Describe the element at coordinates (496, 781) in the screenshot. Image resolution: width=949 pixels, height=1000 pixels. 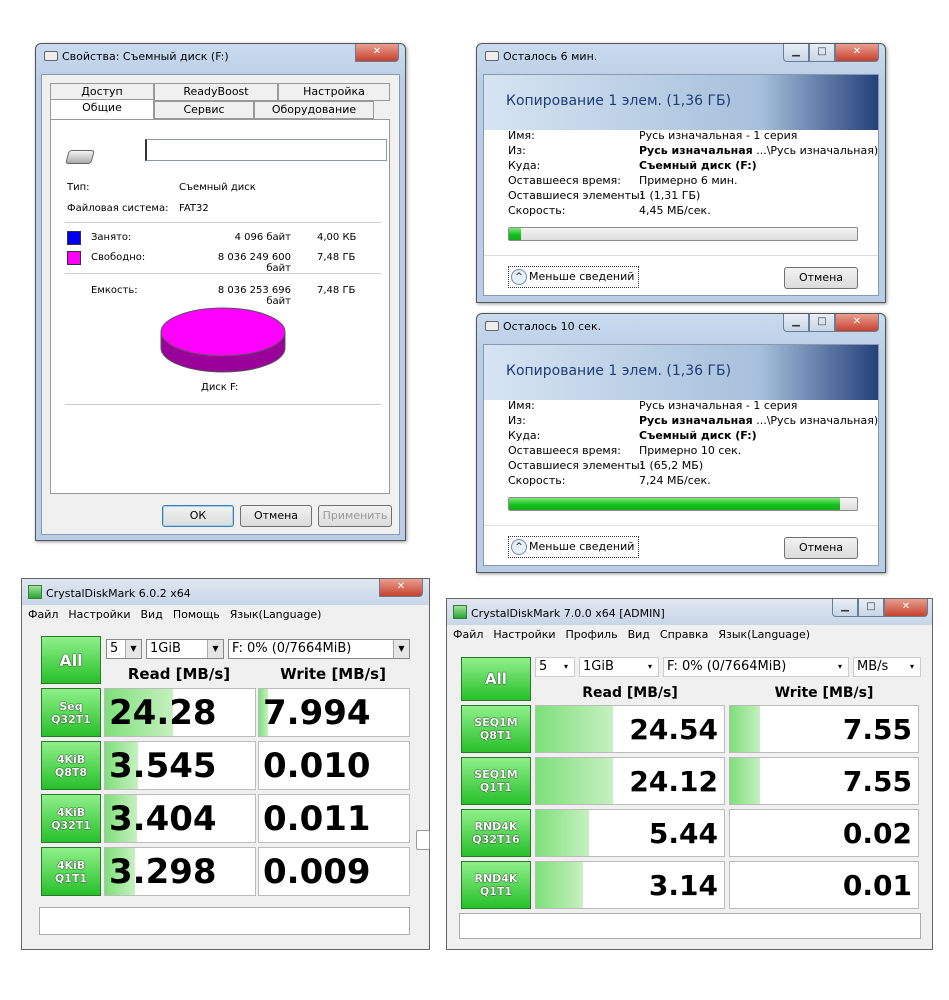
I see `test-button: SEQ1M Q1T1` at that location.